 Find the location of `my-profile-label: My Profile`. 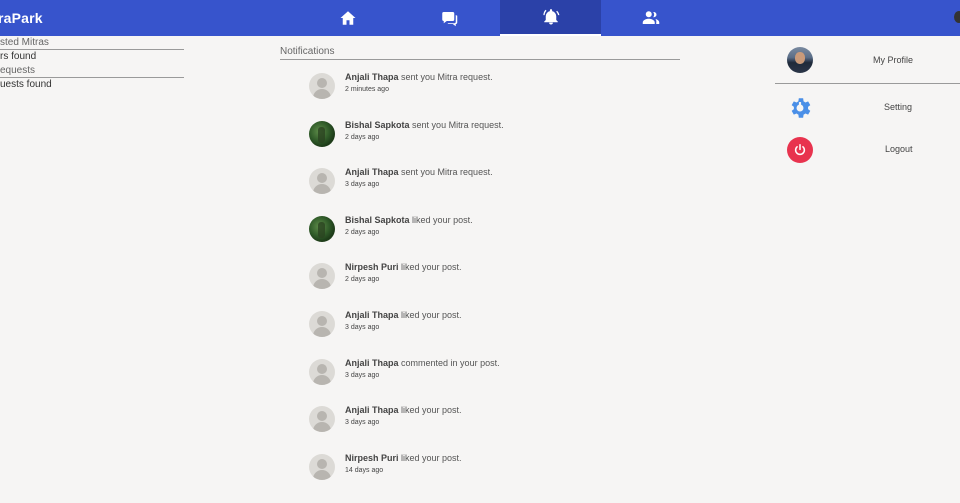

my-profile-label: My Profile is located at coordinates (893, 60).